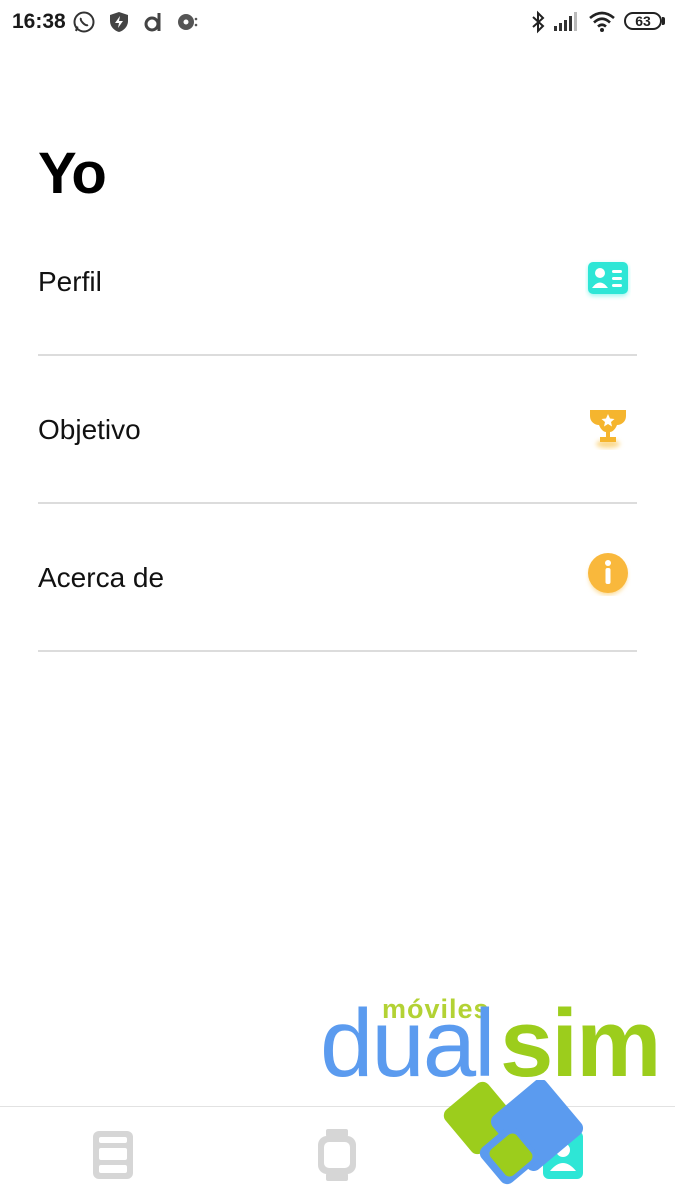  Describe the element at coordinates (89, 429) in the screenshot. I see `menu-item-label: Objetivo` at that location.